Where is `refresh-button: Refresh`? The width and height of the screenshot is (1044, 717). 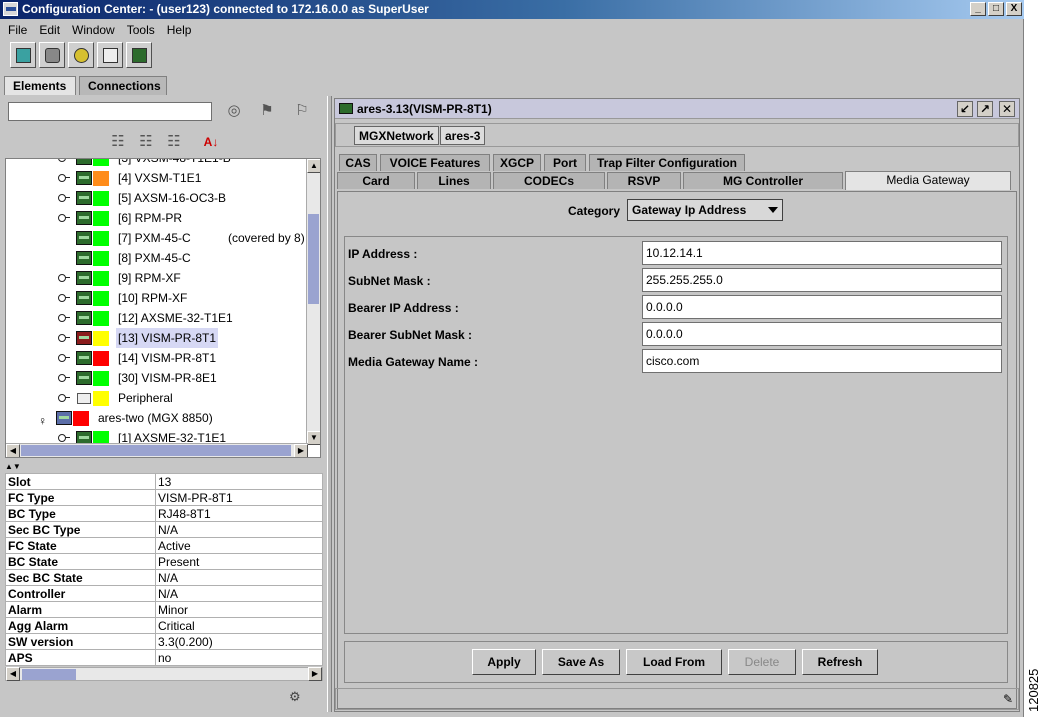 refresh-button: Refresh is located at coordinates (840, 662).